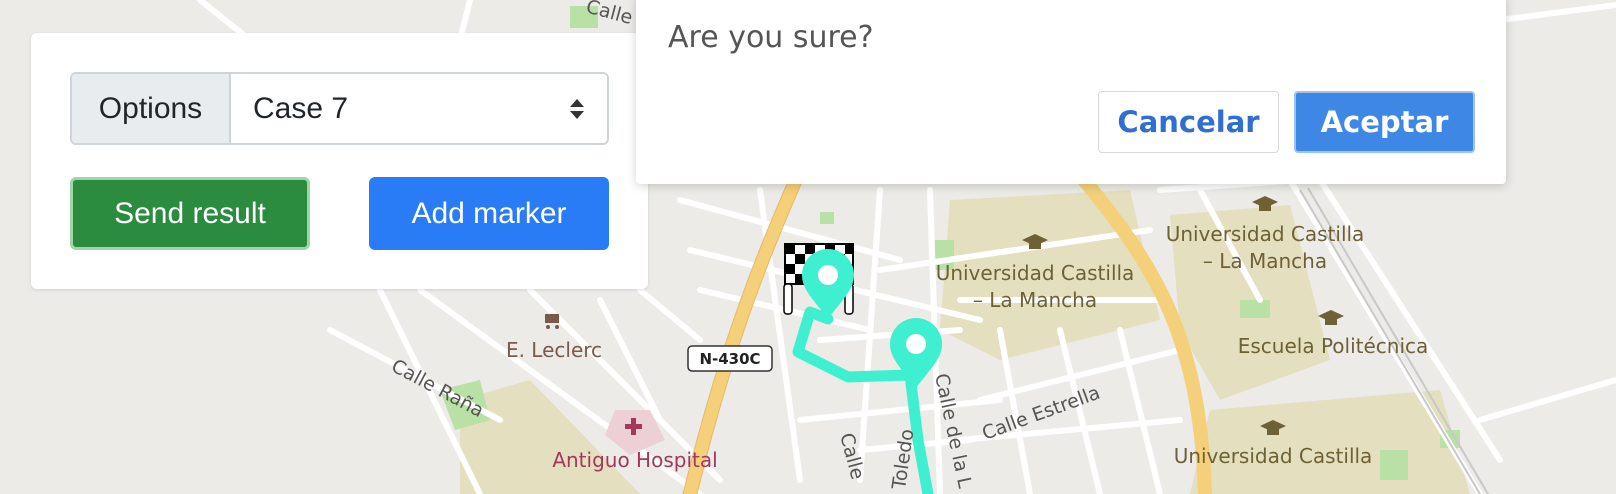 The height and width of the screenshot is (494, 1616). Describe the element at coordinates (554, 350) in the screenshot. I see `map-label-store: E. Leclerc` at that location.